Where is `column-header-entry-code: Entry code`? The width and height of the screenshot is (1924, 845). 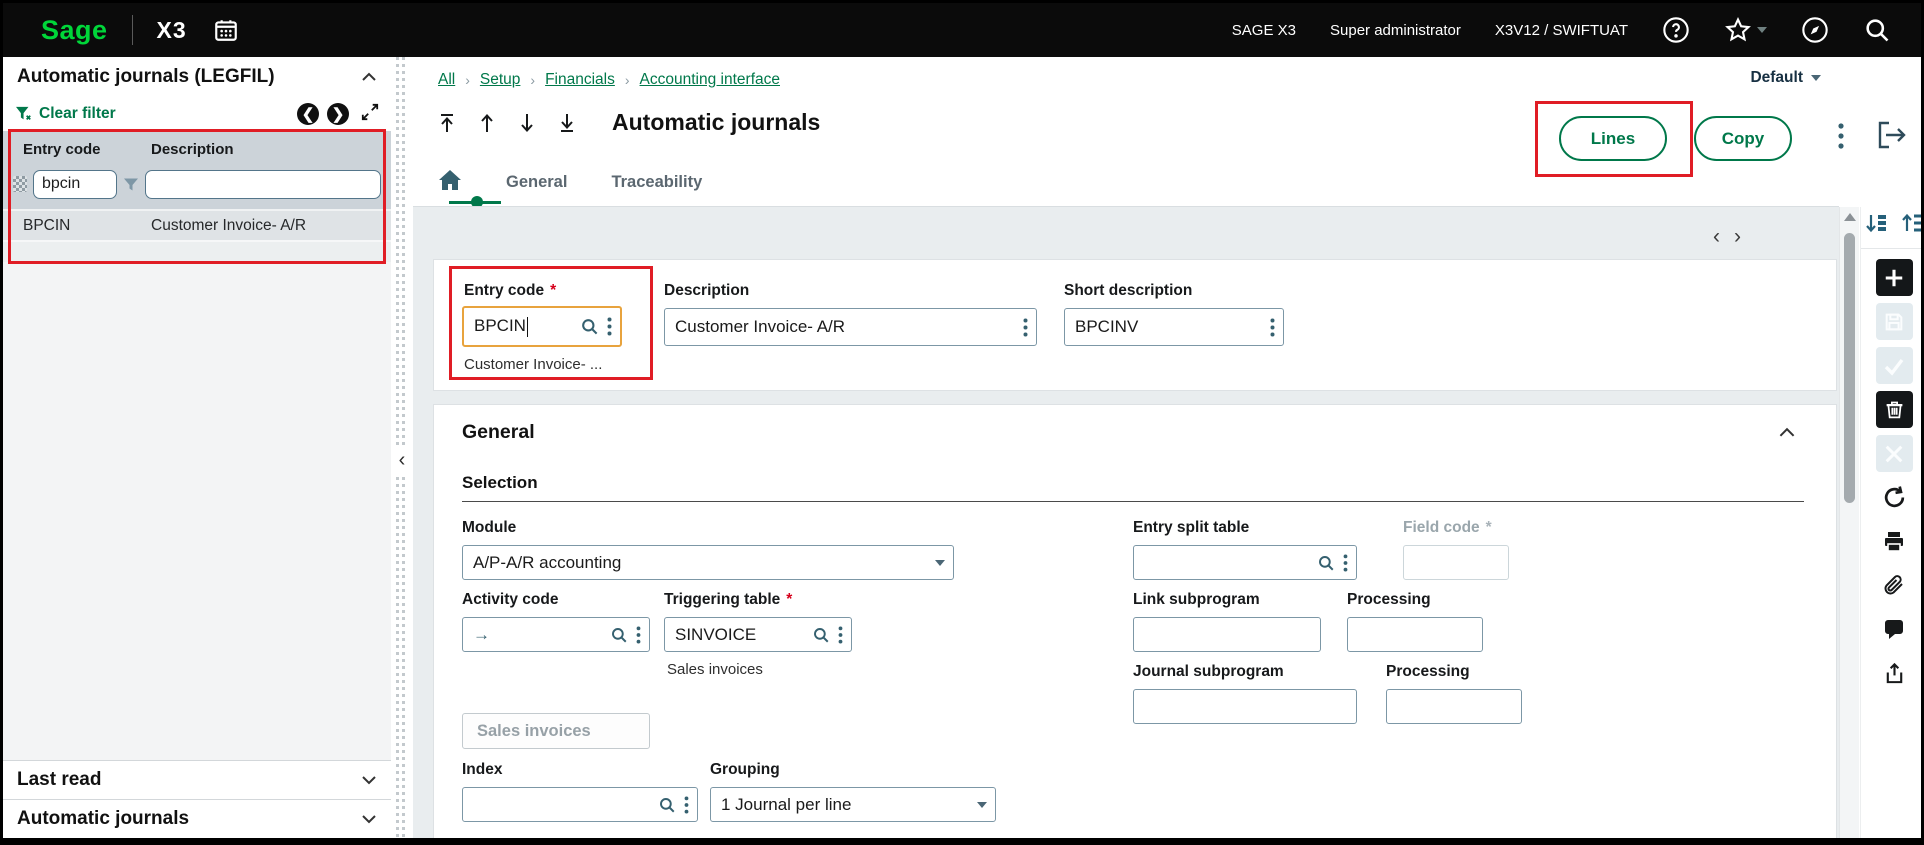 column-header-entry-code: Entry code is located at coordinates (69, 149).